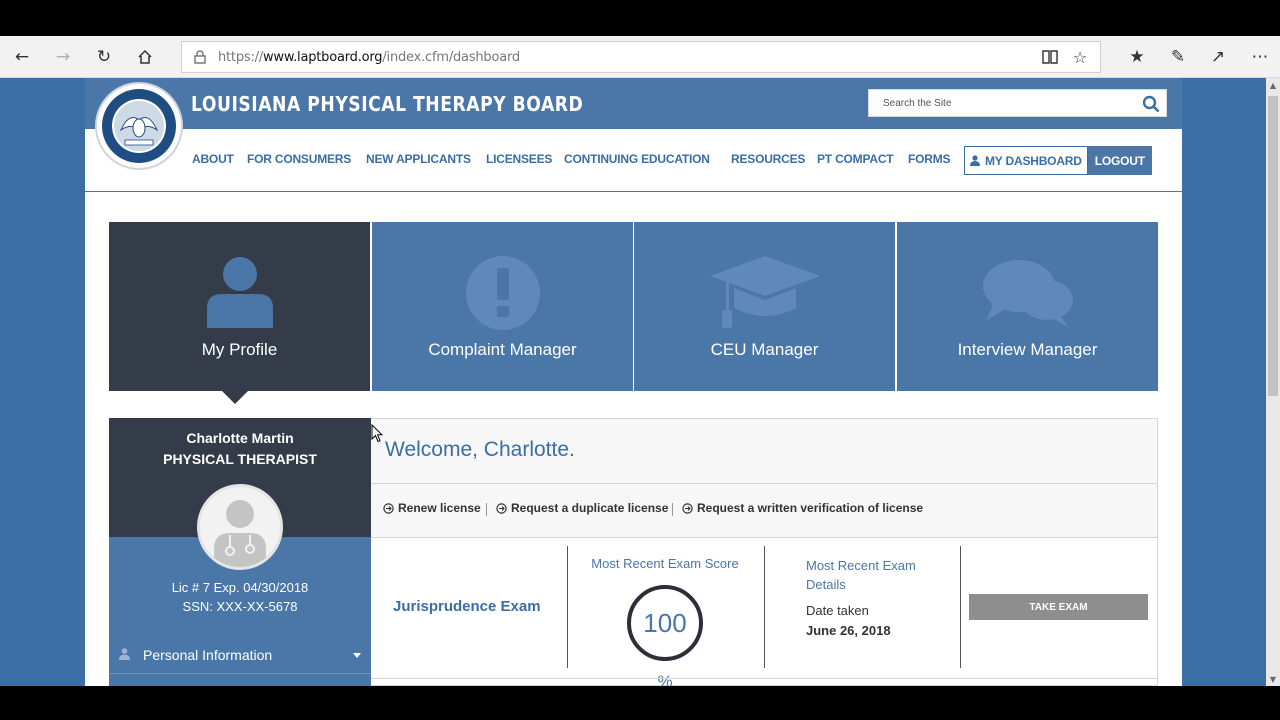  What do you see at coordinates (1273, 85) in the screenshot?
I see `scroll-up-icon: ▲` at bounding box center [1273, 85].